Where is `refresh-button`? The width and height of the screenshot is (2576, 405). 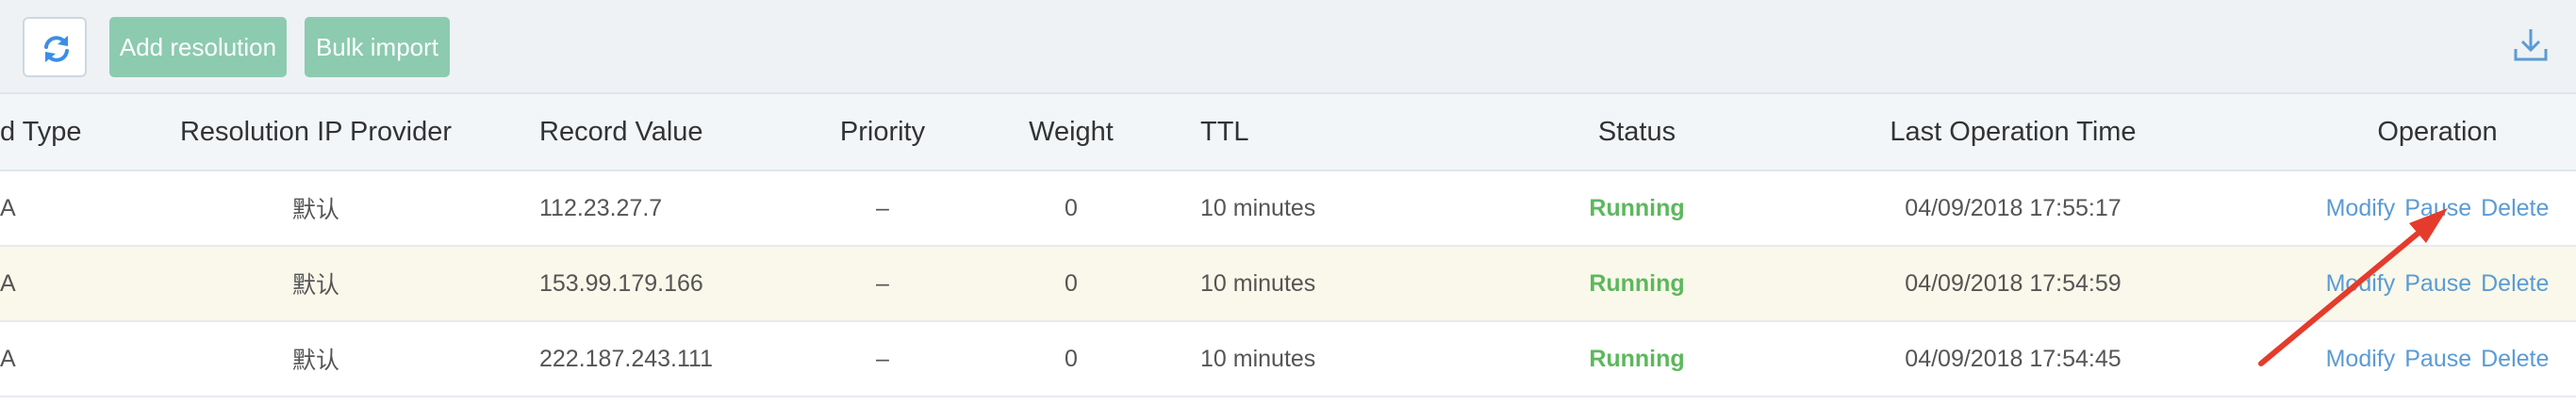
refresh-button is located at coordinates (55, 47).